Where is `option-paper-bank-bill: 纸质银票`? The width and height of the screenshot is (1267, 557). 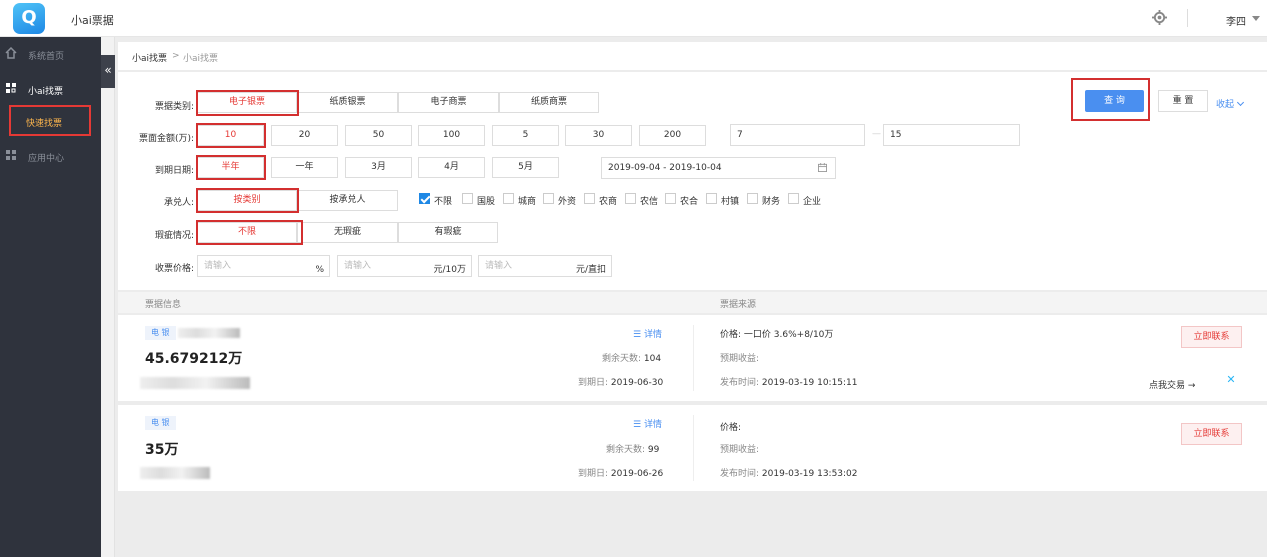 option-paper-bank-bill: 纸质银票 is located at coordinates (347, 102).